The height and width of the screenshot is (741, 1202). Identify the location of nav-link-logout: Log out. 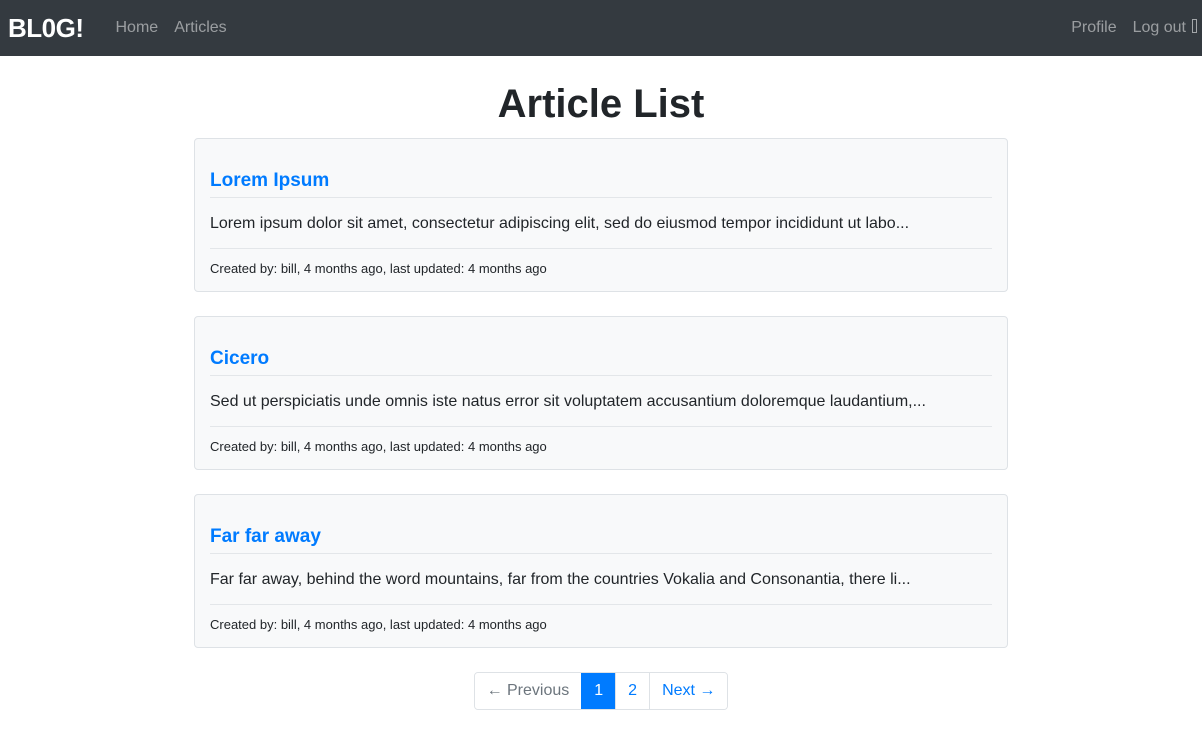
(1161, 28).